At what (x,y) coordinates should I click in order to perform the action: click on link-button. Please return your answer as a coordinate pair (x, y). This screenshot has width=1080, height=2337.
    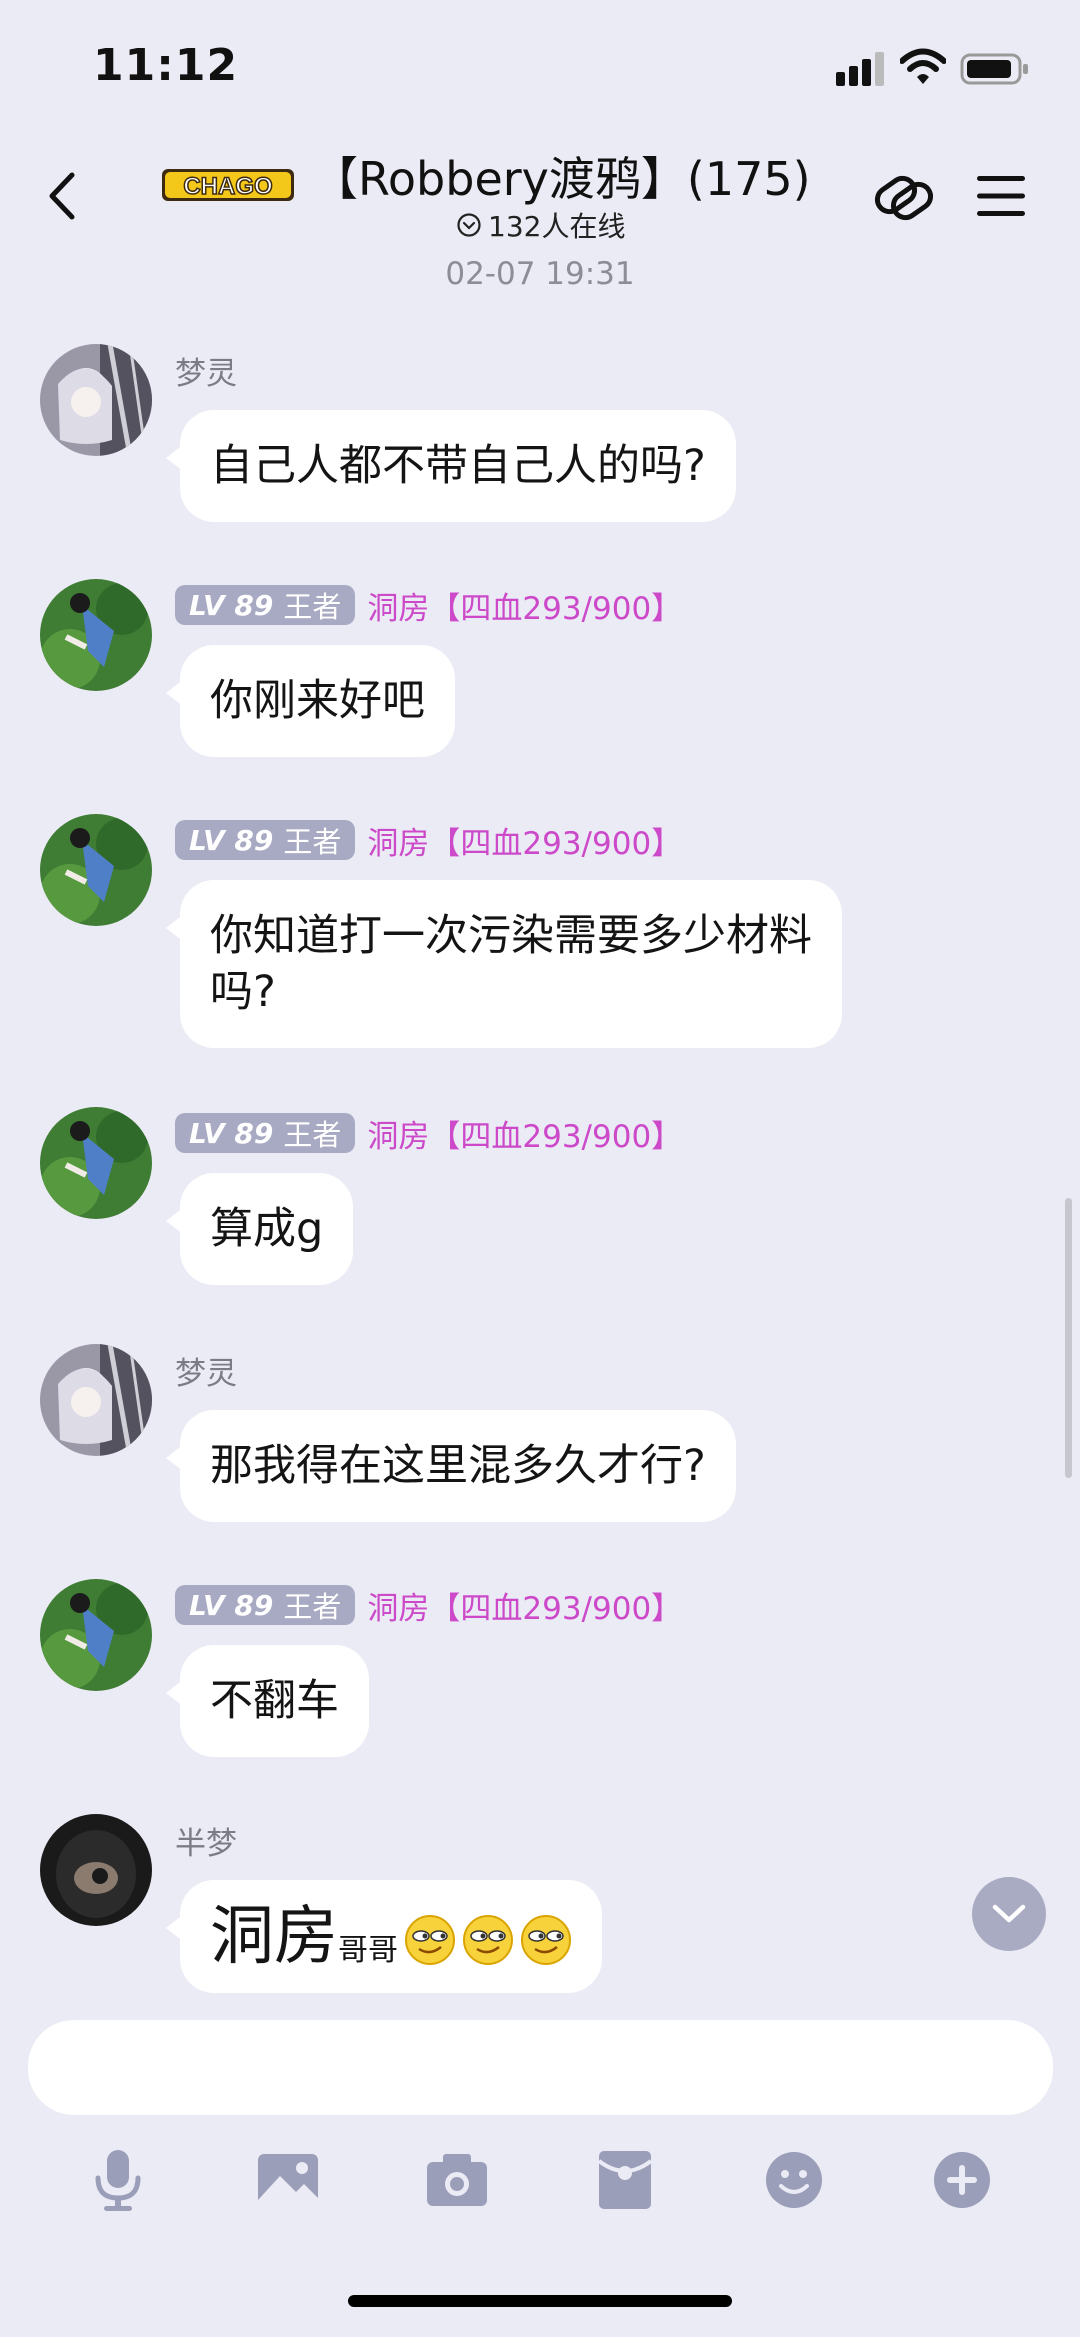
    Looking at the image, I should click on (903, 196).